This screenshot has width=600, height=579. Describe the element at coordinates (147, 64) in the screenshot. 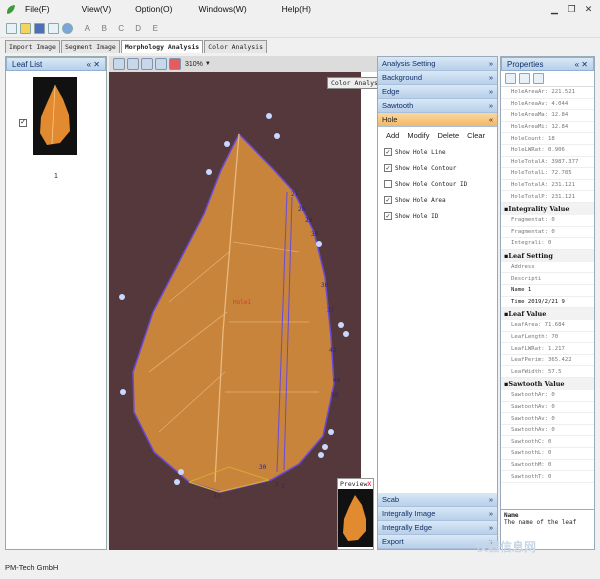

I see `zoom-fit-icon` at that location.